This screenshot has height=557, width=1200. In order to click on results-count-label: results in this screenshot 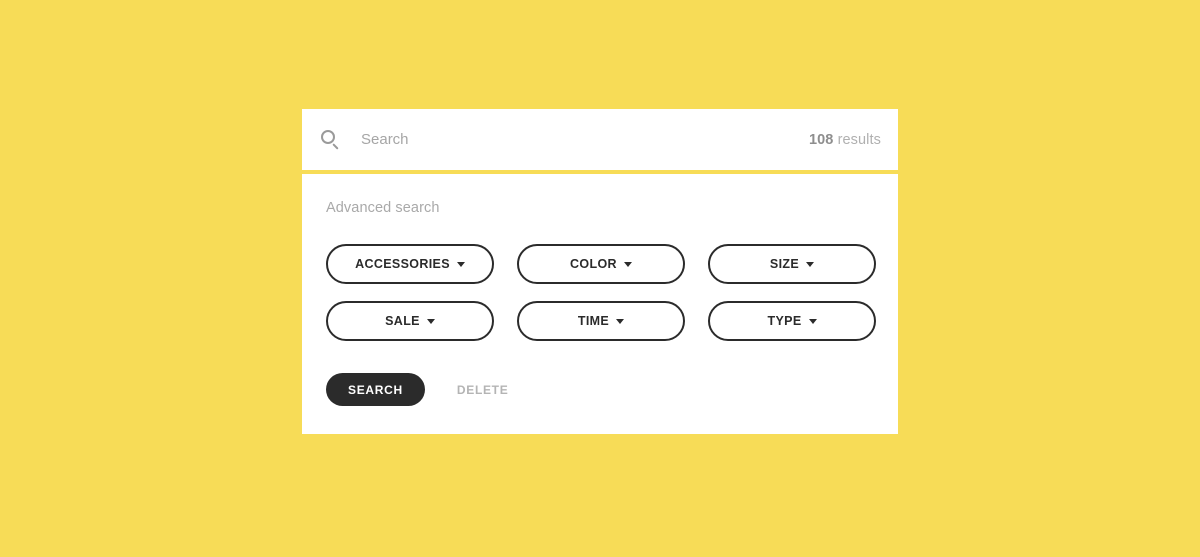, I will do `click(859, 139)`.